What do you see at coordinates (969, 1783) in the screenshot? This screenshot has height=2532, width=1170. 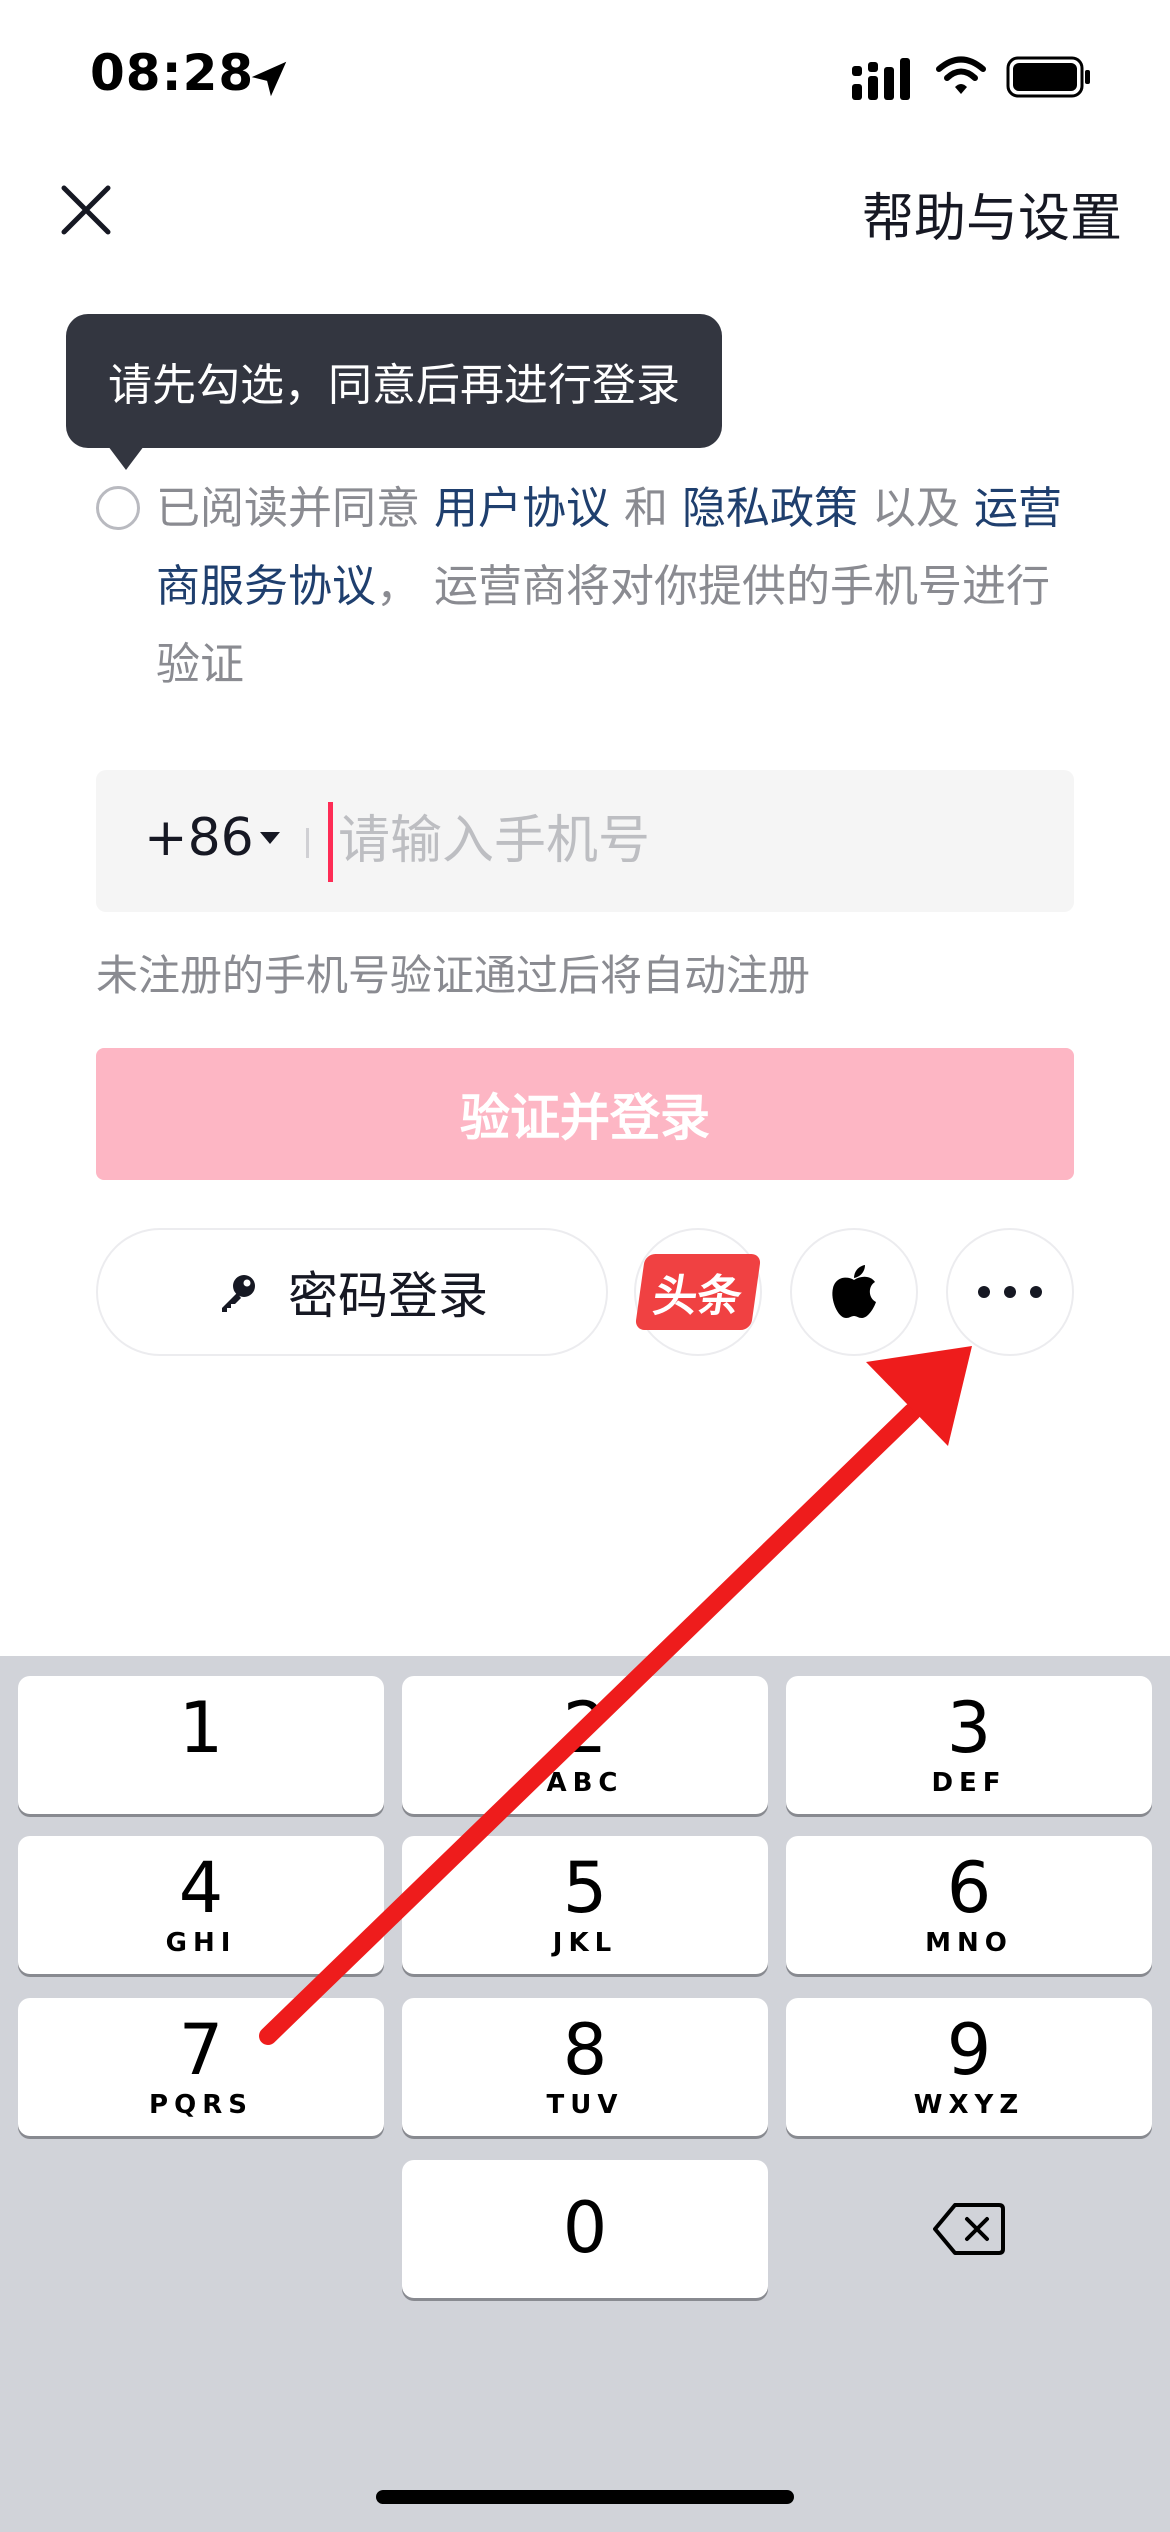 I see `key-letters: DEF` at bounding box center [969, 1783].